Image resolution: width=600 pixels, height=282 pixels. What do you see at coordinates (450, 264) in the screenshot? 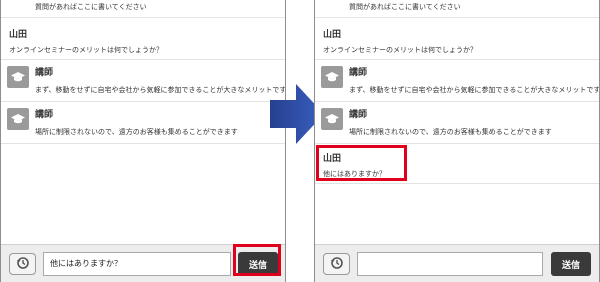
I see `chat-message-input` at bounding box center [450, 264].